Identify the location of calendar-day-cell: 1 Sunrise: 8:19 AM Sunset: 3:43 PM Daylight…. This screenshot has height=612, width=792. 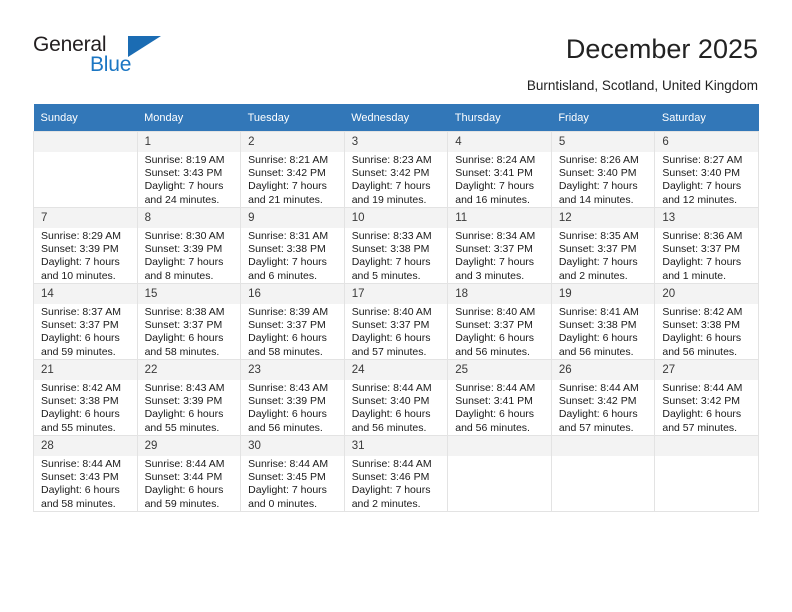
(189, 169).